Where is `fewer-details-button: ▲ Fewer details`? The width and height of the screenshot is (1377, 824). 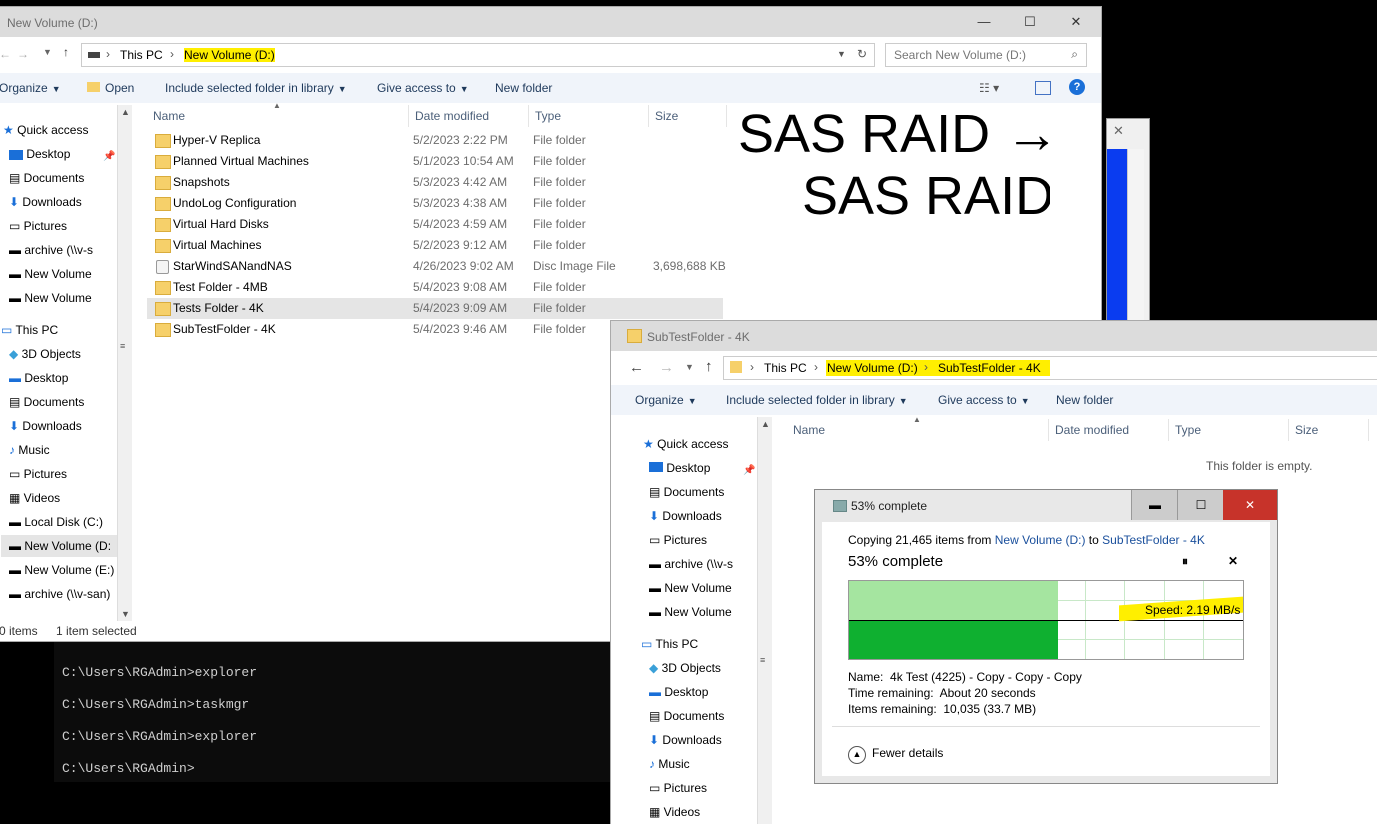
fewer-details-button: ▲ Fewer details is located at coordinates (895, 755).